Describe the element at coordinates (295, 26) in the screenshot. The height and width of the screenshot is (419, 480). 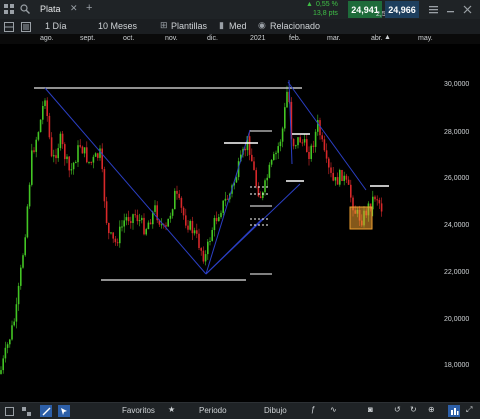
I see `related-button: Relacionado` at that location.